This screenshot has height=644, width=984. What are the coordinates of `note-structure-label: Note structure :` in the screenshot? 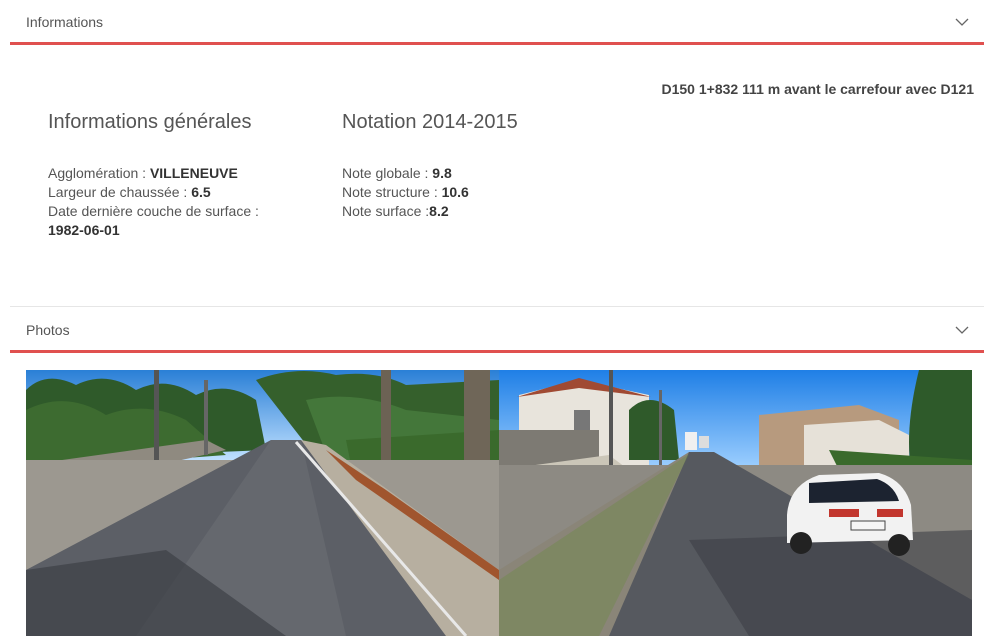 It's located at (392, 192).